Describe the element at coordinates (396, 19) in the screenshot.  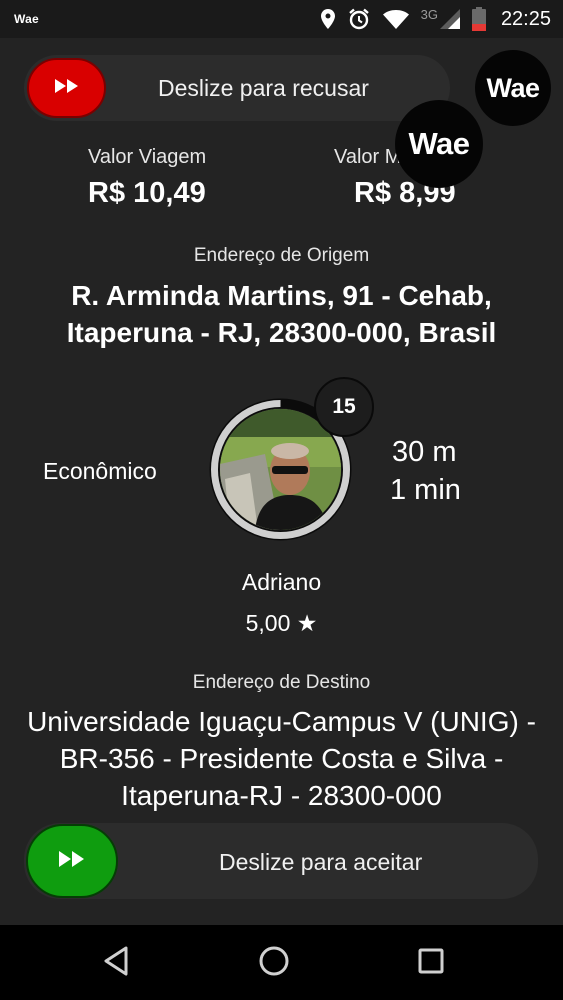
I see `wifi-icon` at that location.